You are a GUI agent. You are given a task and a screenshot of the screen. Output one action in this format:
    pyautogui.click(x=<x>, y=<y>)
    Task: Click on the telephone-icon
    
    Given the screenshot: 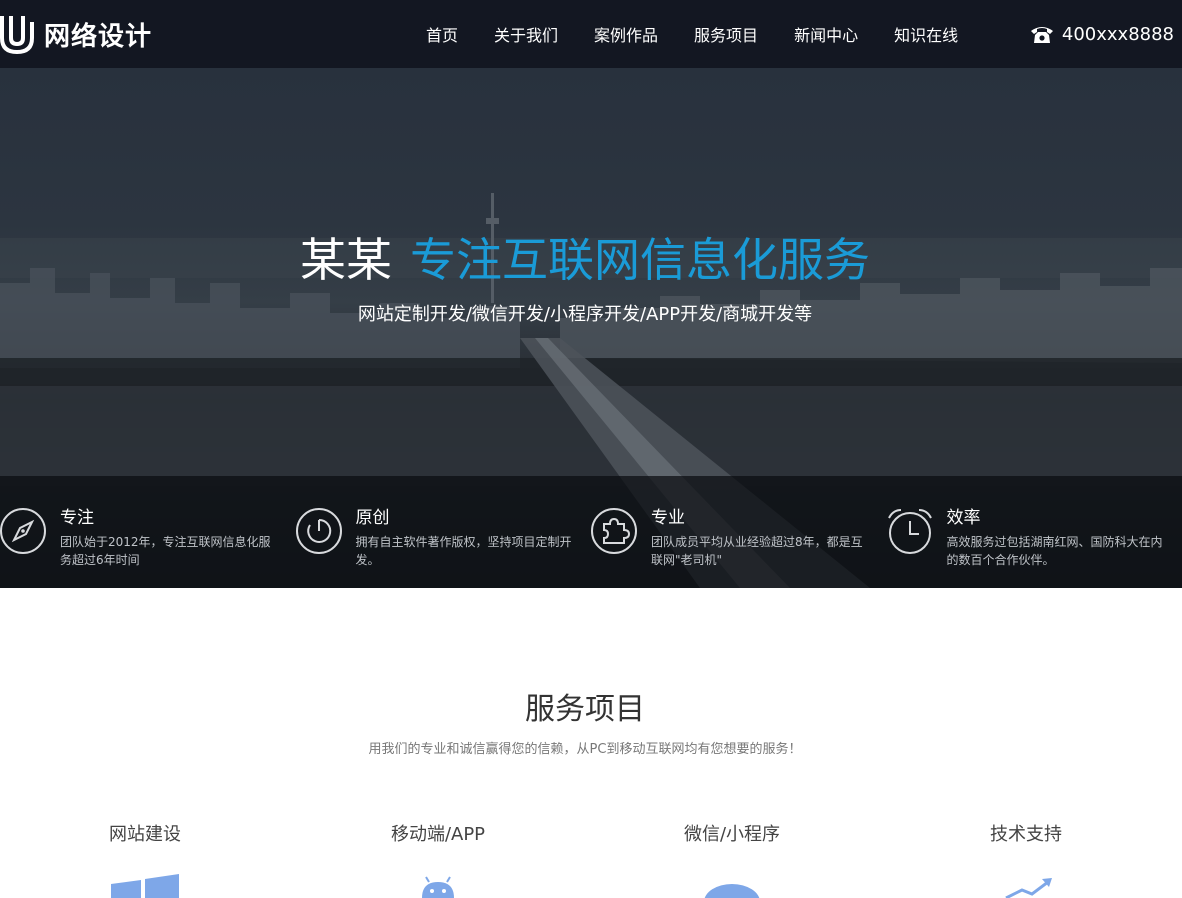 What is the action you would take?
    pyautogui.click(x=1042, y=34)
    